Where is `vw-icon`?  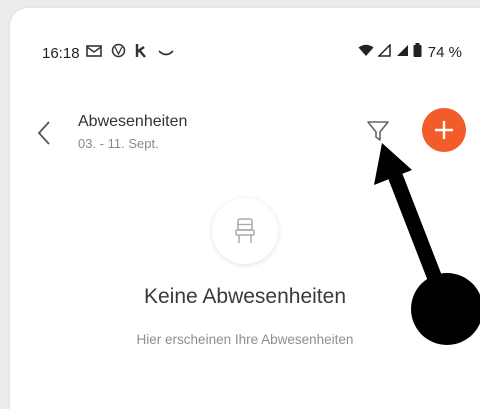
vw-icon is located at coordinates (118, 52).